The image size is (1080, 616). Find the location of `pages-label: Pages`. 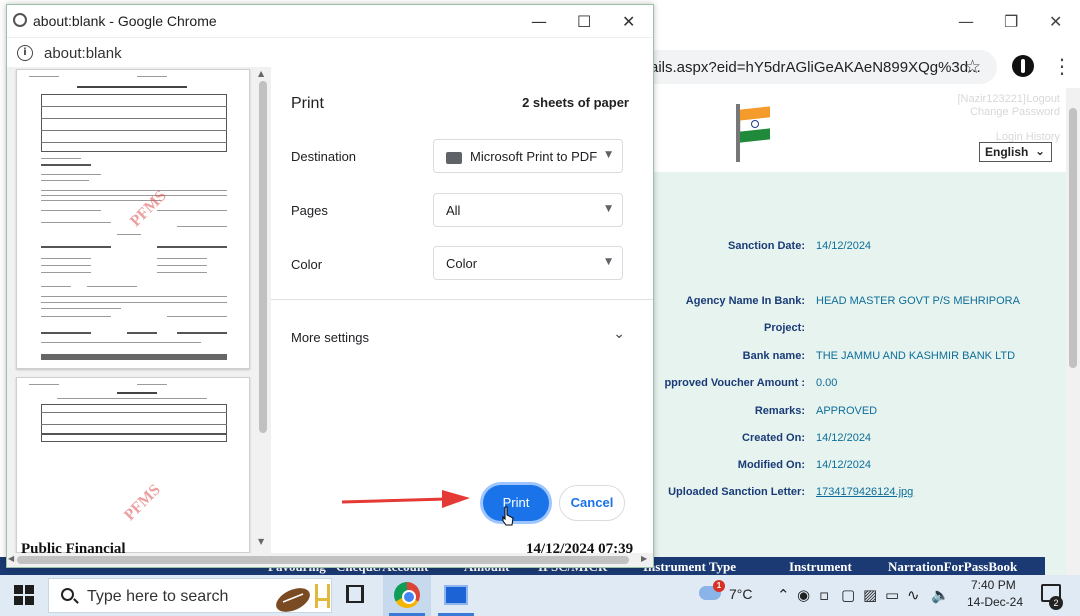

pages-label: Pages is located at coordinates (309, 210).